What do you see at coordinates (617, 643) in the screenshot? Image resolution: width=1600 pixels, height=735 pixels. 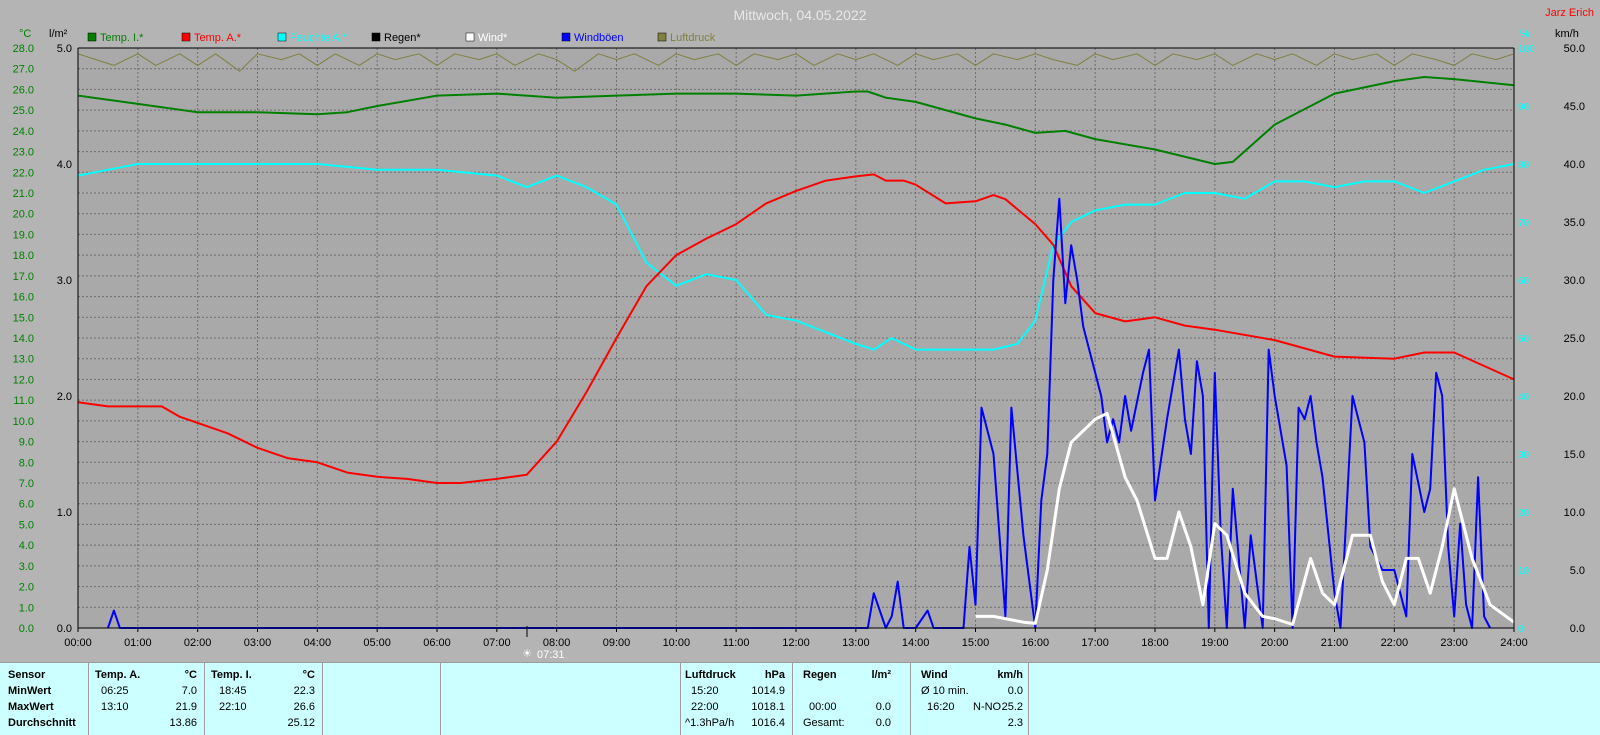 I see `x-tick-label: 09:00` at bounding box center [617, 643].